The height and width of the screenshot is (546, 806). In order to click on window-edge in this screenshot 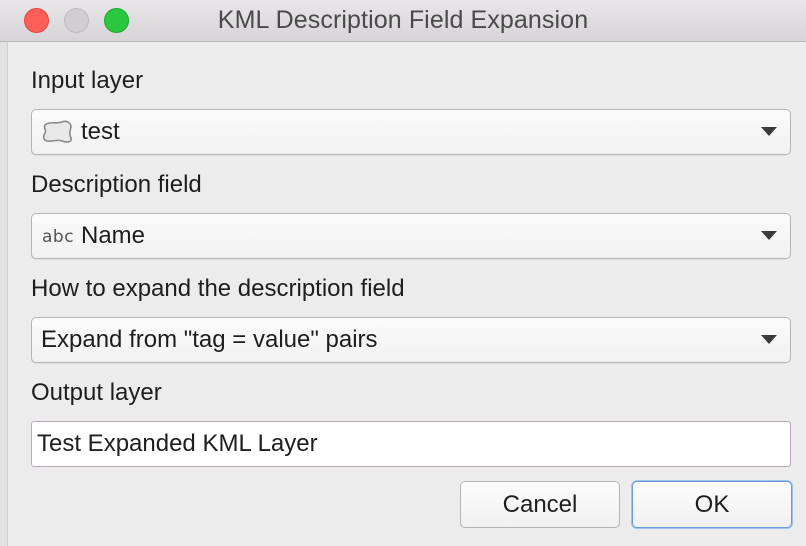, I will do `click(4, 294)`.